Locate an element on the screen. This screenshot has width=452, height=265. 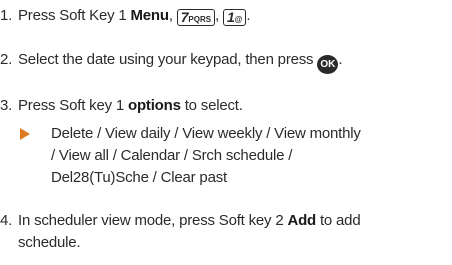
options-label: options is located at coordinates (154, 105).